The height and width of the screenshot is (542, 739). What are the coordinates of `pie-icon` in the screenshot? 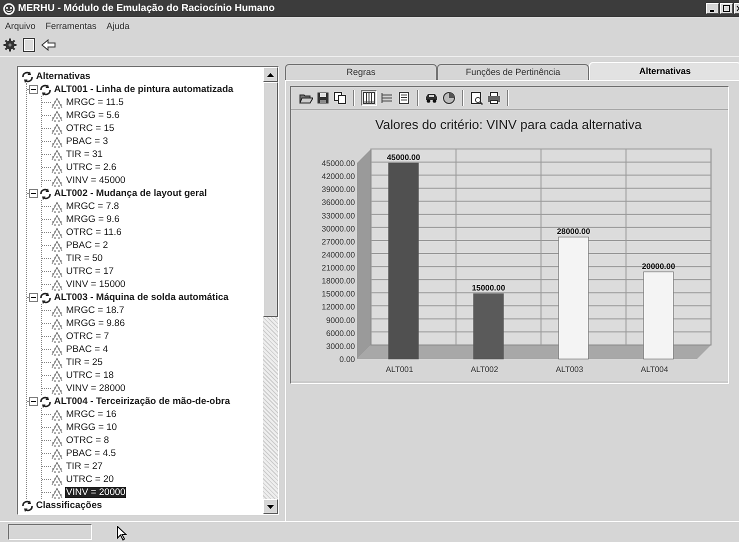 It's located at (449, 98).